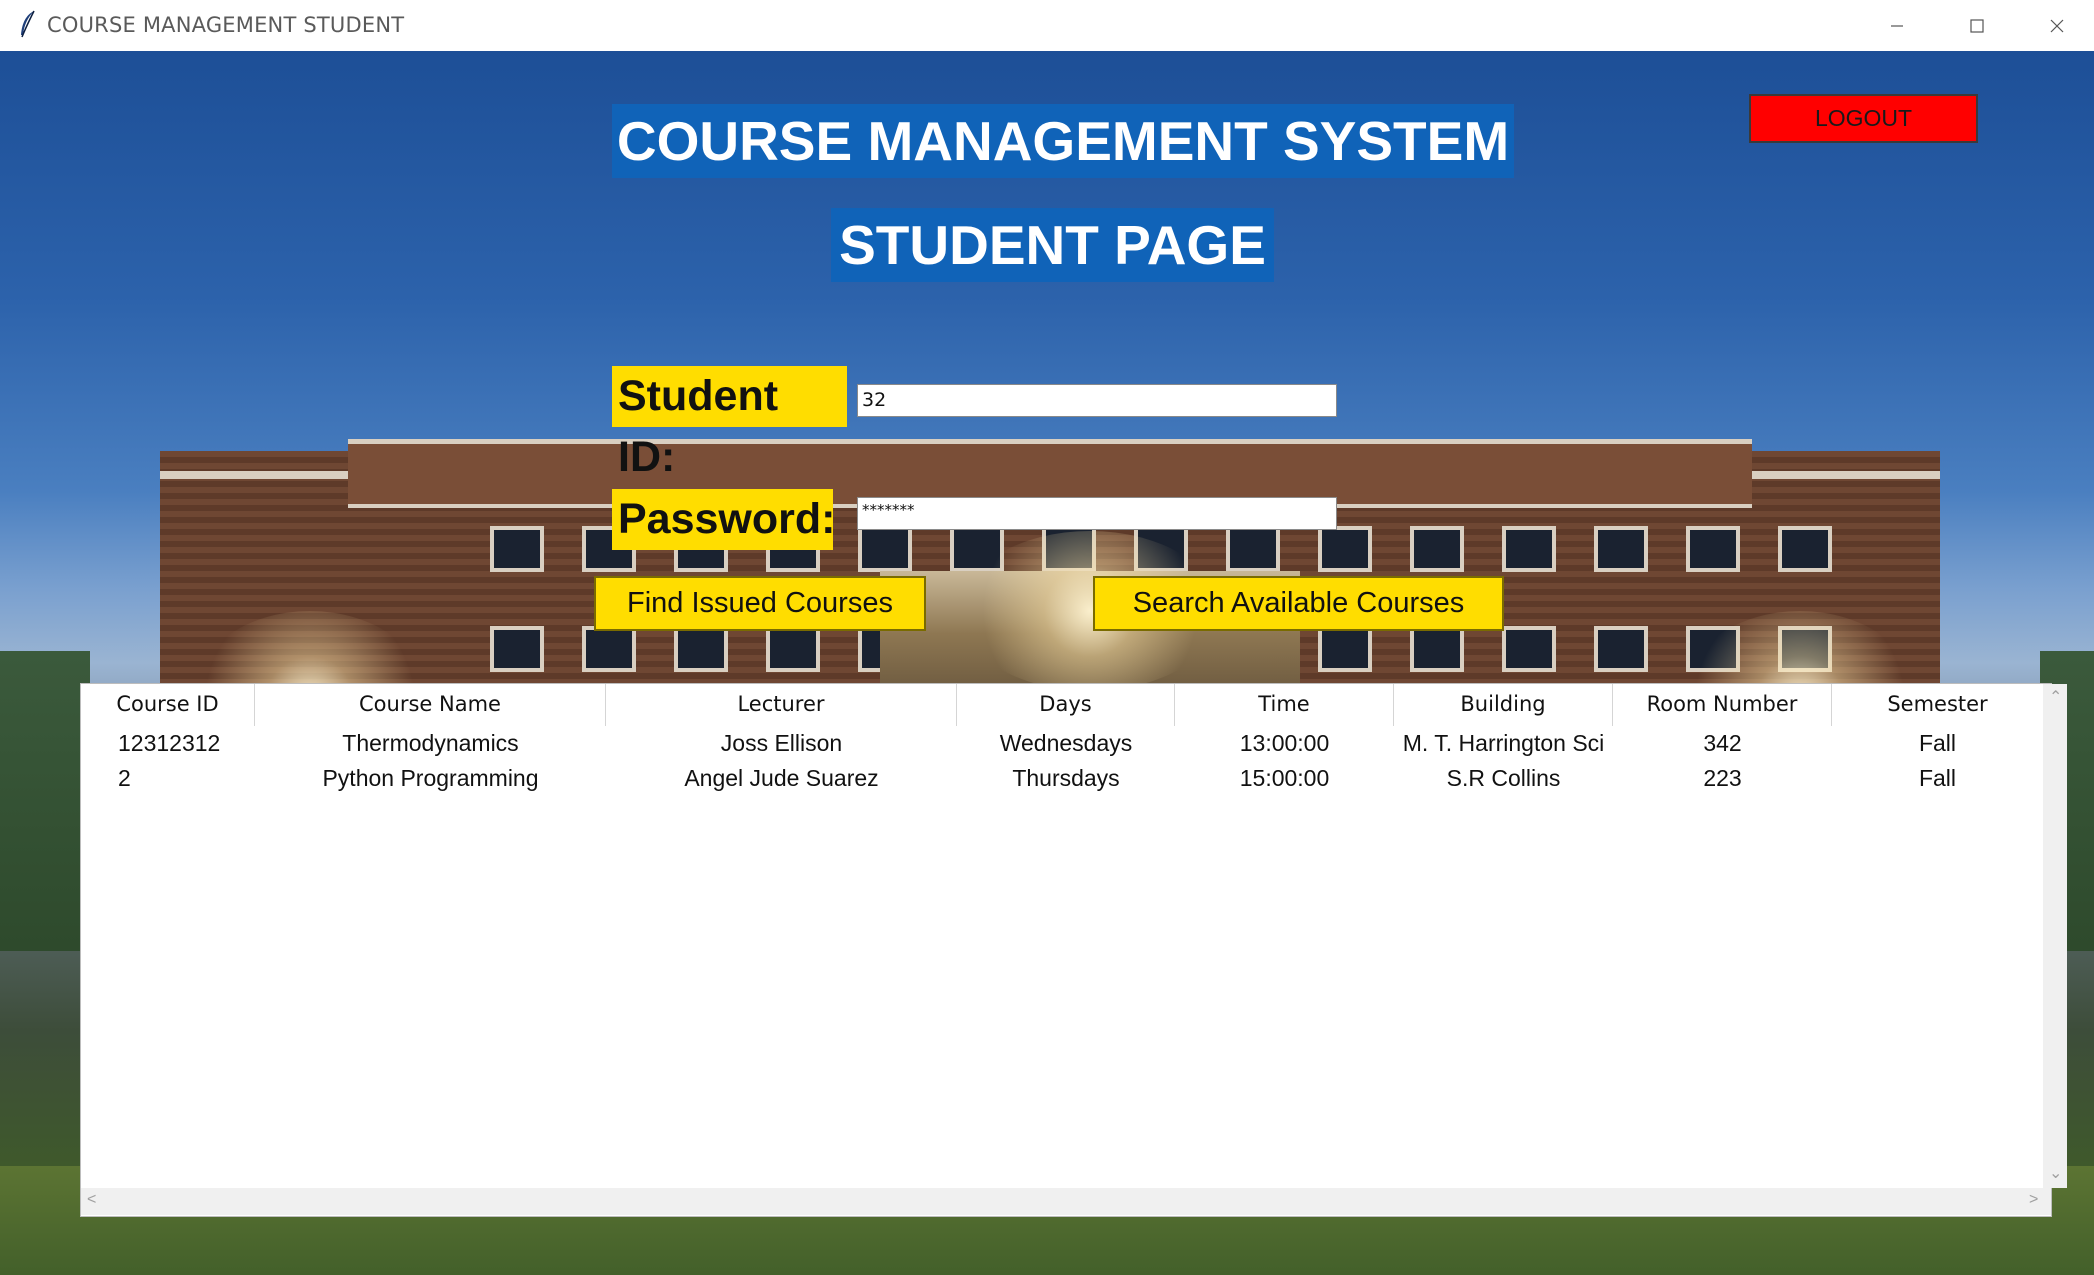 The width and height of the screenshot is (2094, 1275). I want to click on column-header-room-number: Room Number, so click(1722, 705).